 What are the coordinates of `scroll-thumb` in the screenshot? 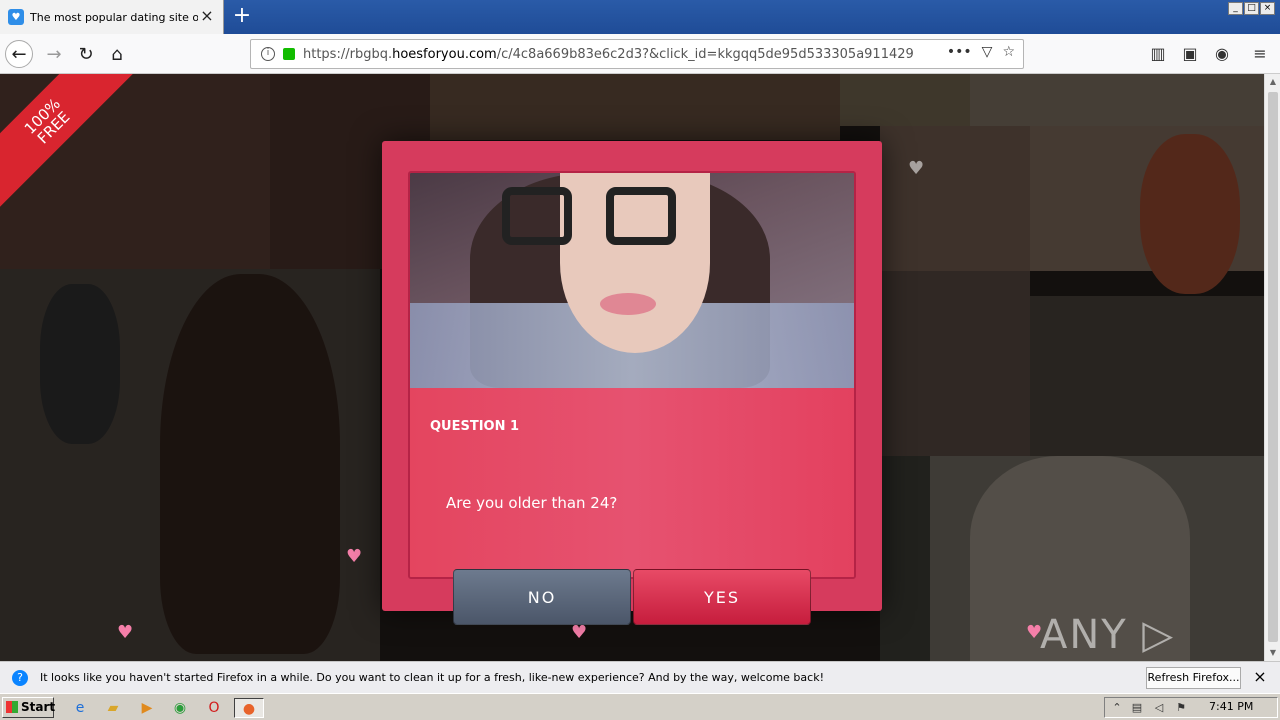 It's located at (1273, 367).